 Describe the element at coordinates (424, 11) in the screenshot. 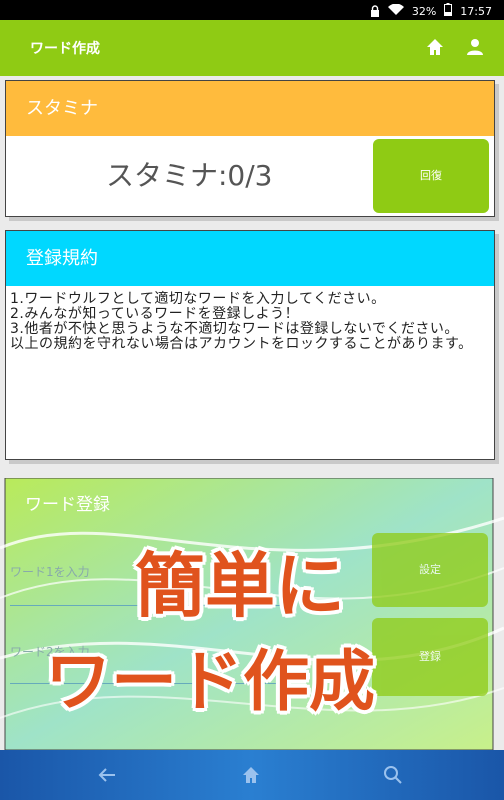

I see `battery-text: 32%` at that location.